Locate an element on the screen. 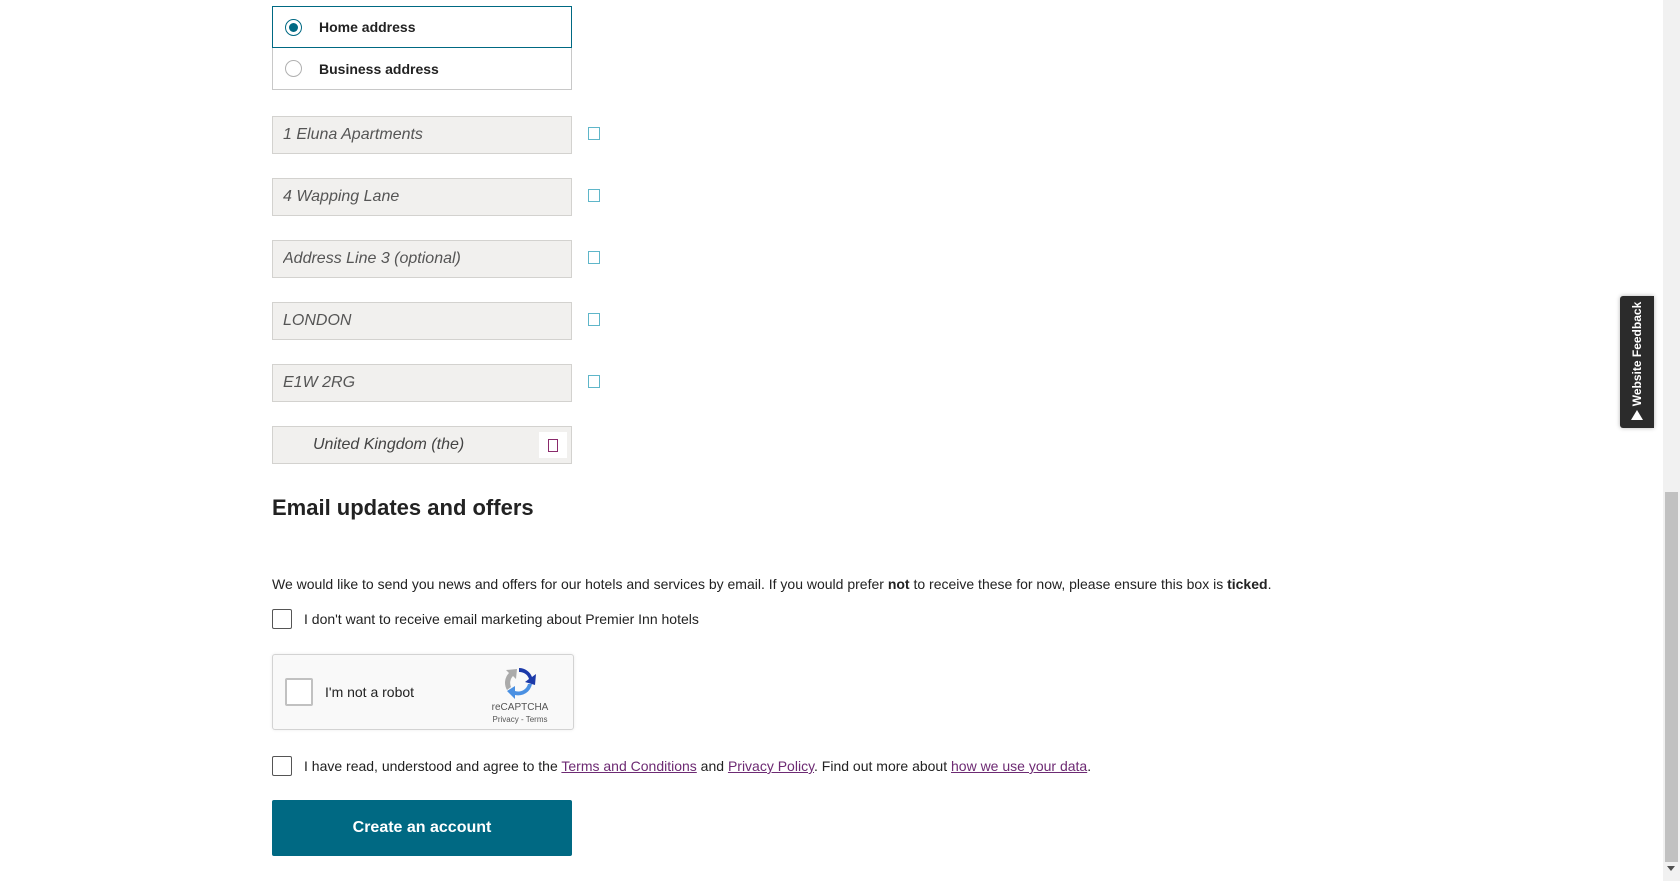 The width and height of the screenshot is (1680, 881). city-input is located at coordinates (422, 321).